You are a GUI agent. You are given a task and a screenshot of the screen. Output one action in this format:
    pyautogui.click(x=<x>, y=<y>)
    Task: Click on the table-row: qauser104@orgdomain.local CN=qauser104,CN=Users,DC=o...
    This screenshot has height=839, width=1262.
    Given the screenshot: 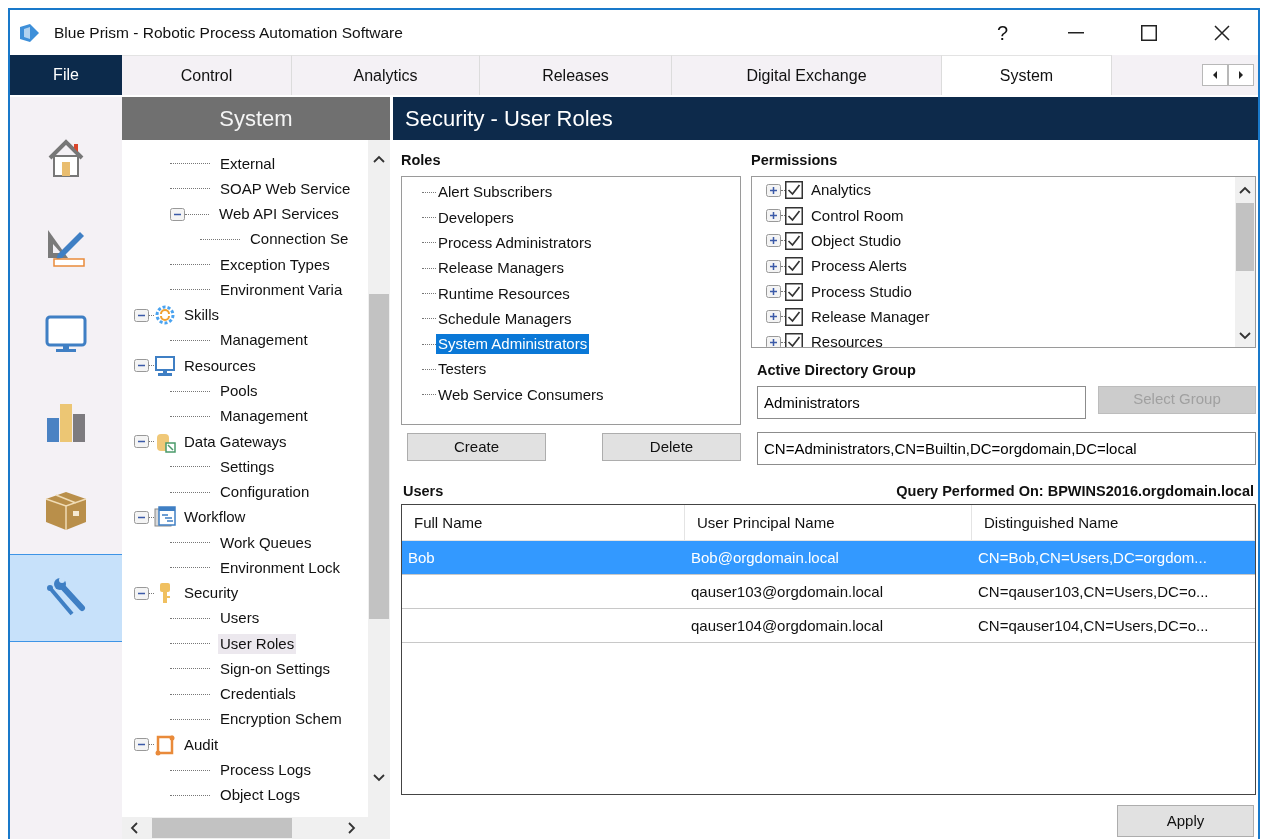 What is the action you would take?
    pyautogui.click(x=828, y=626)
    